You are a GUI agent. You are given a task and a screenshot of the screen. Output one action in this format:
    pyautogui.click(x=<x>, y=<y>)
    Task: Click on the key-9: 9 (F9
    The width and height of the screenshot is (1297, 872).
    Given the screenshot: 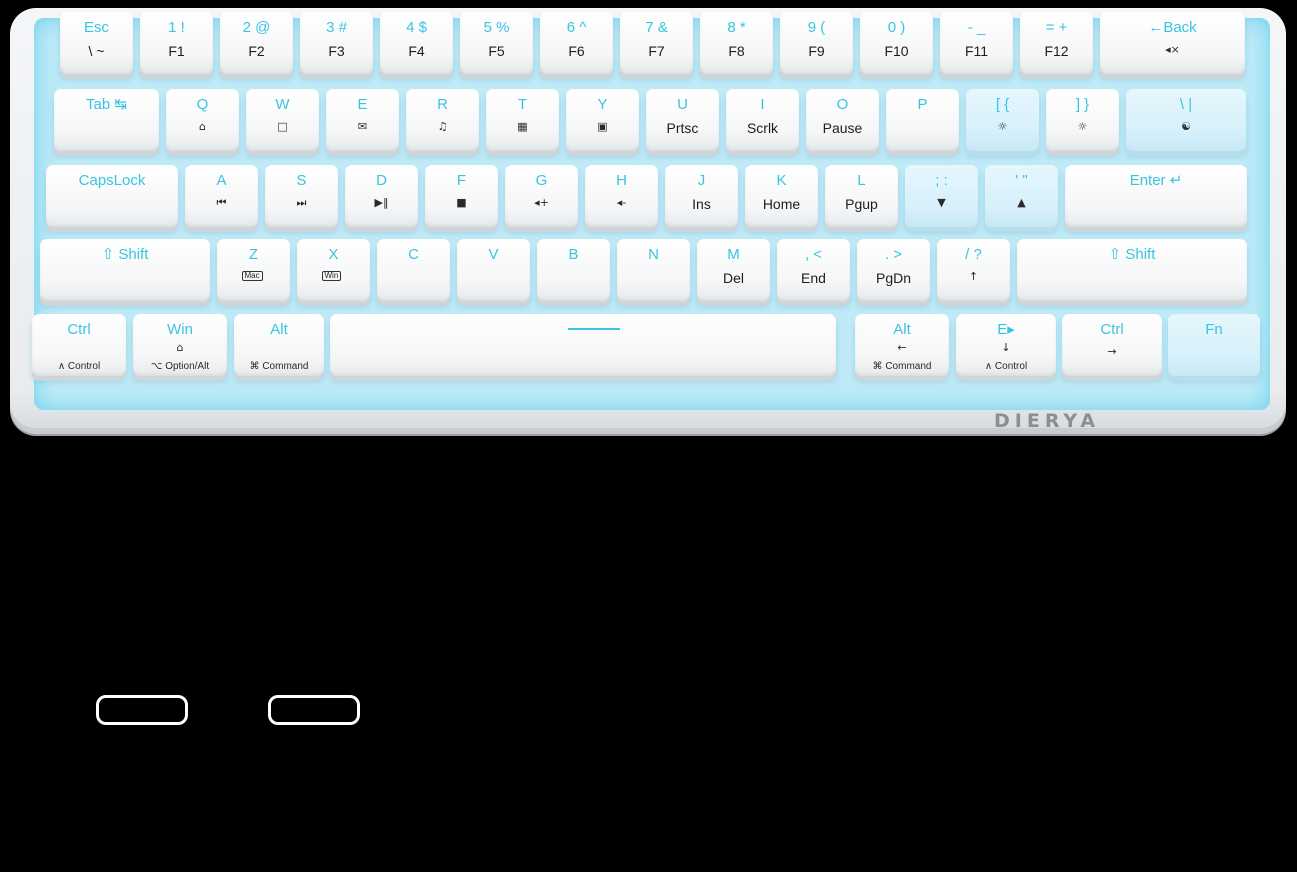 What is the action you would take?
    pyautogui.click(x=816, y=829)
    